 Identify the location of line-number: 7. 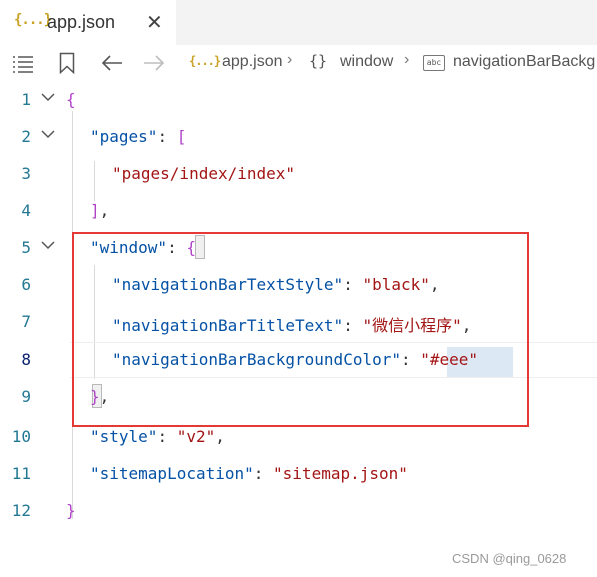
(26, 321).